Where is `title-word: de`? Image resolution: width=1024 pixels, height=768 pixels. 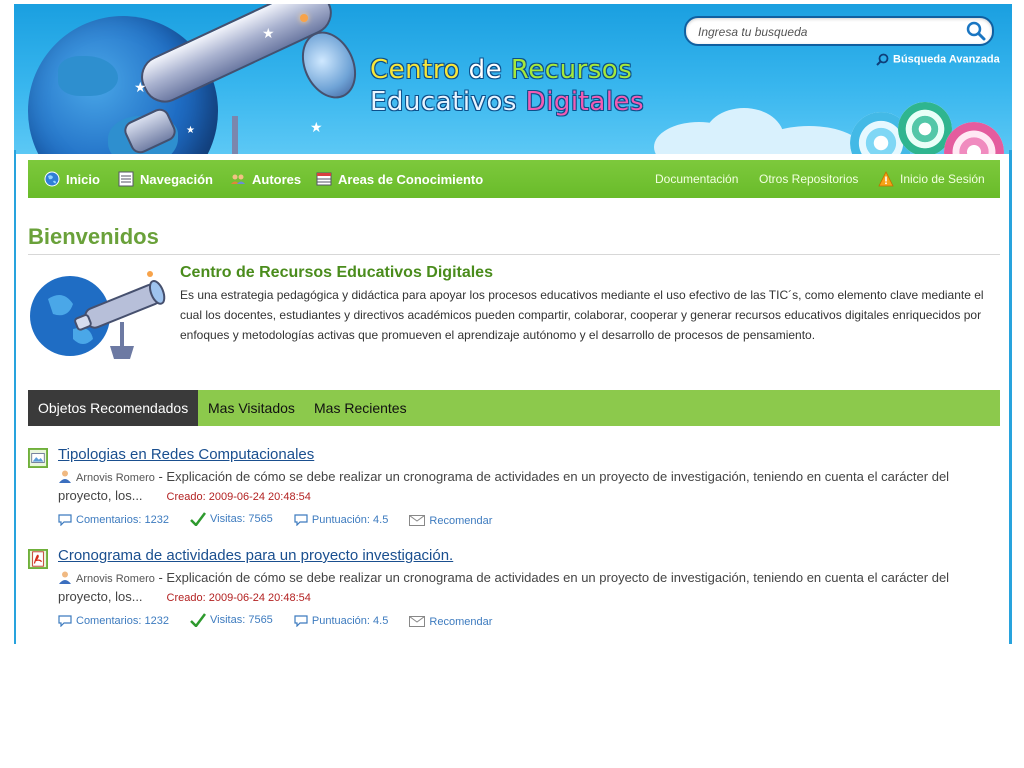 title-word: de is located at coordinates (485, 70).